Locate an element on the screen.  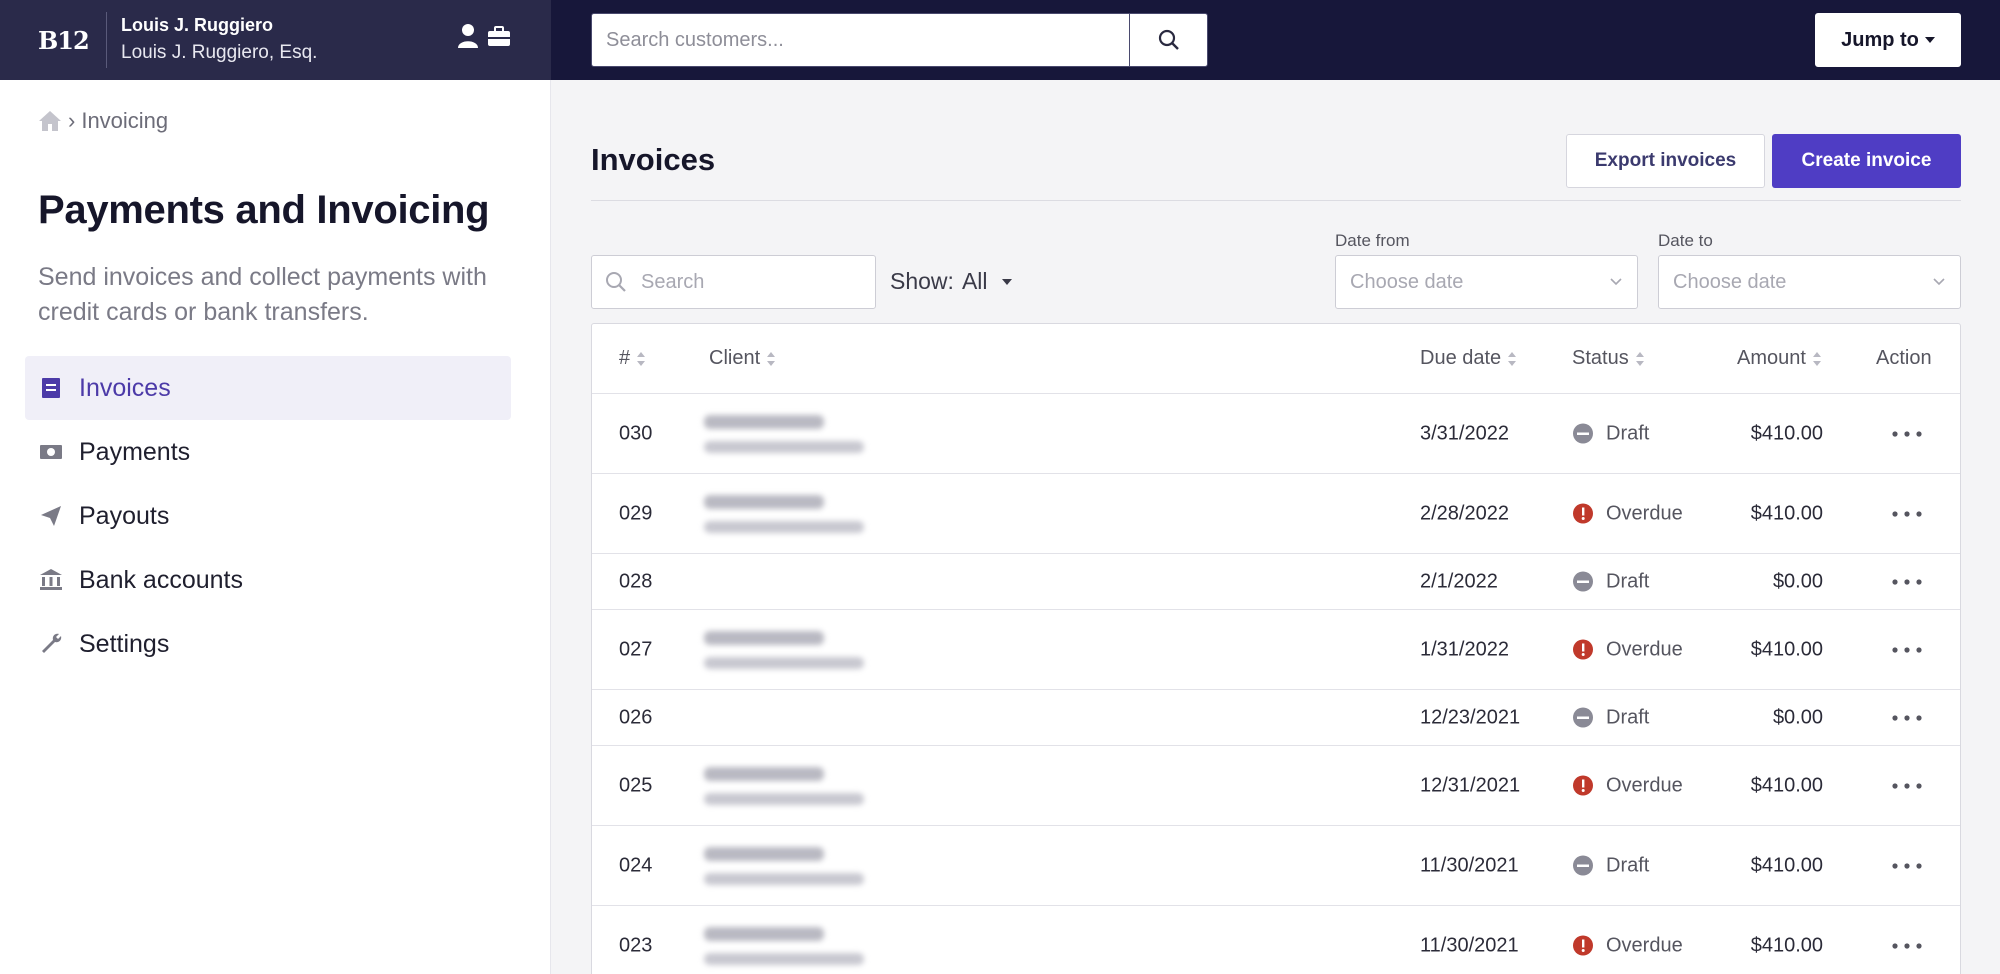
table-row: 026 12/23/2021 Draft $0.00 is located at coordinates (1276, 718).